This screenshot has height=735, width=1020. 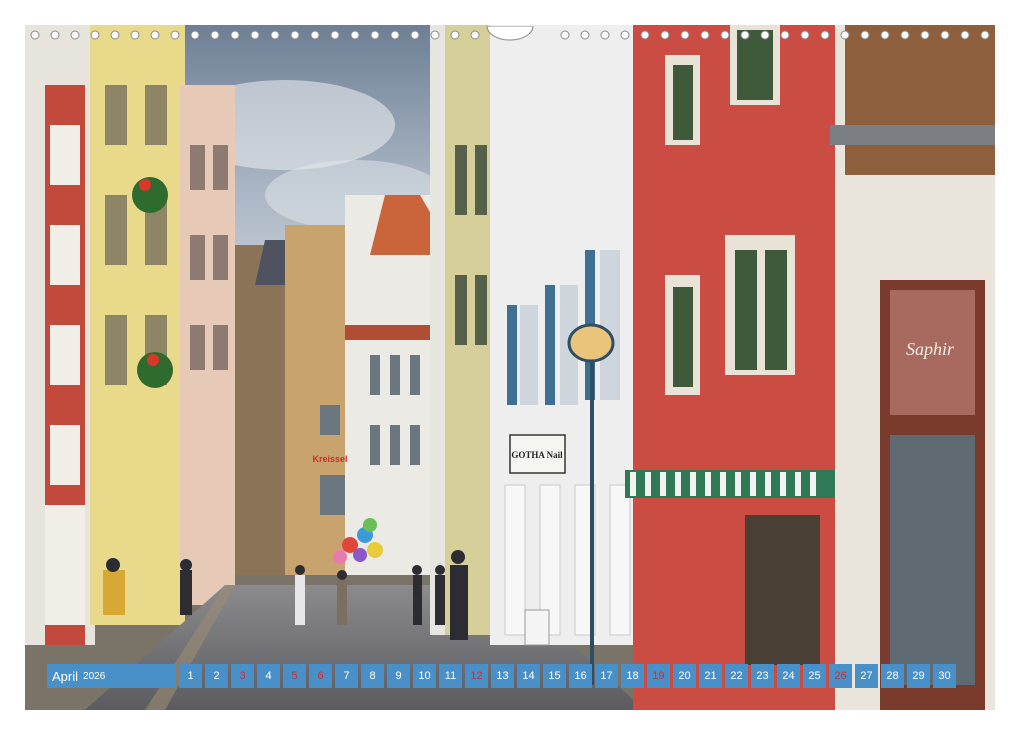 What do you see at coordinates (528, 676) in the screenshot?
I see `calendar-day: 14` at bounding box center [528, 676].